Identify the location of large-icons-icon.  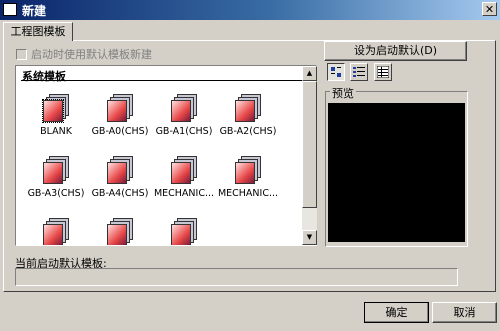
(336, 72).